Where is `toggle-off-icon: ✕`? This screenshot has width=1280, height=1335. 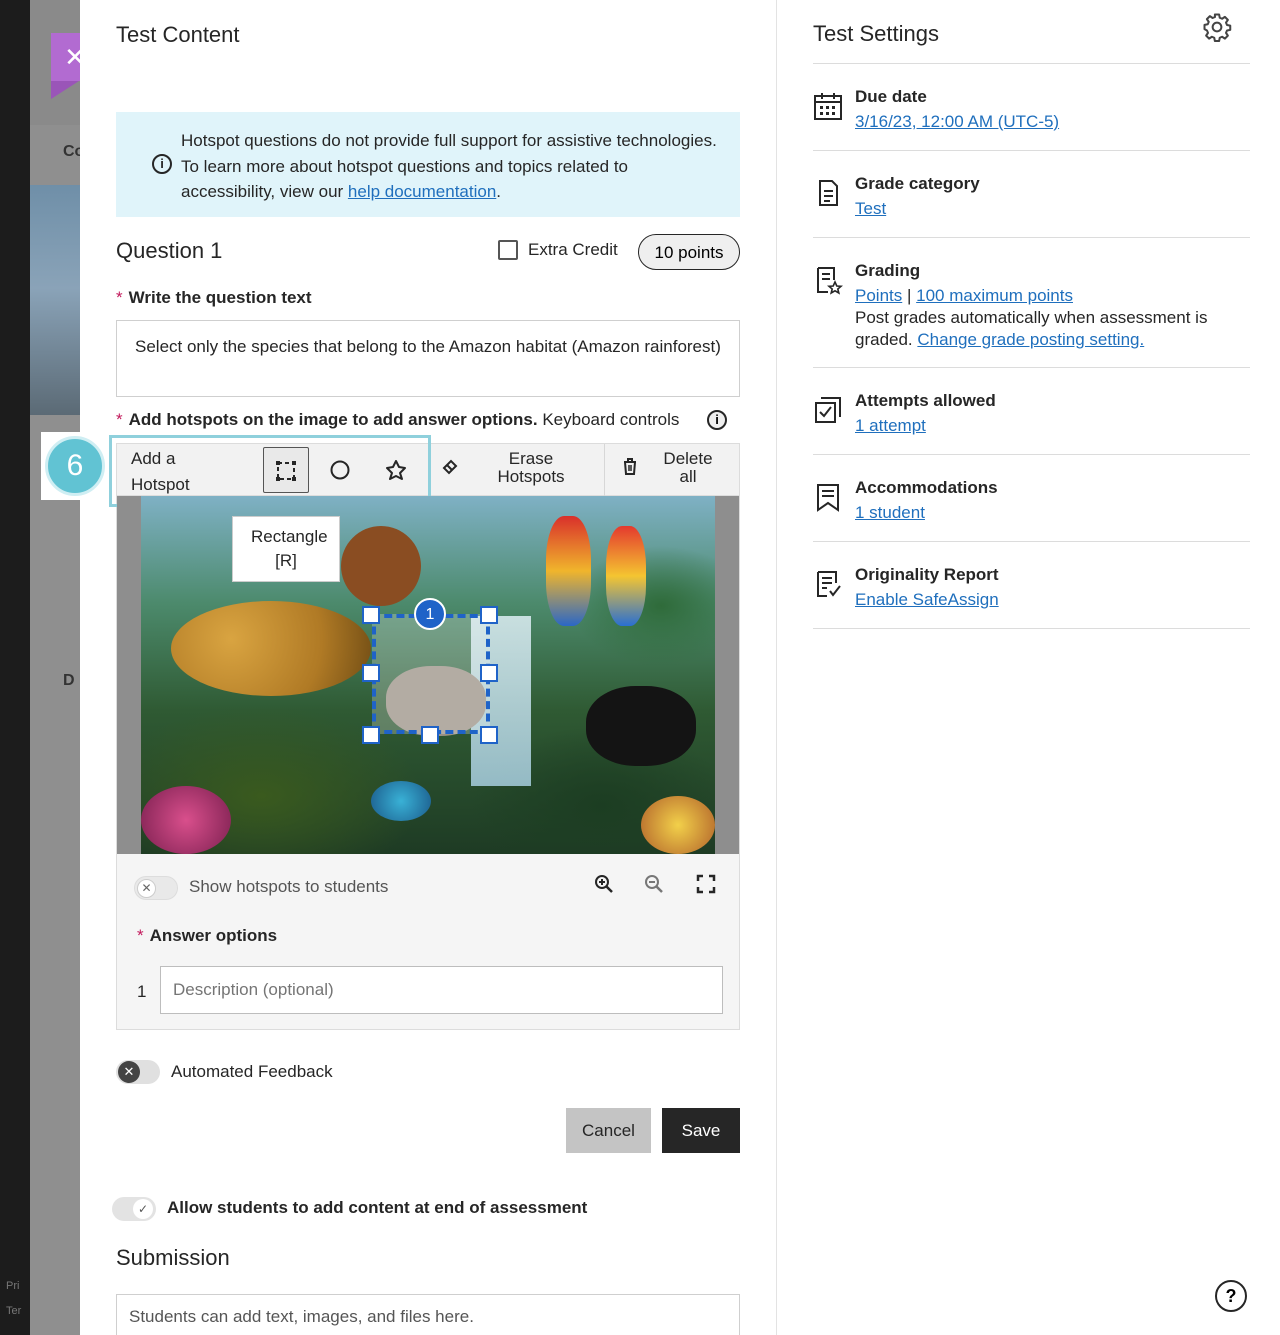 toggle-off-icon: ✕ is located at coordinates (146, 888).